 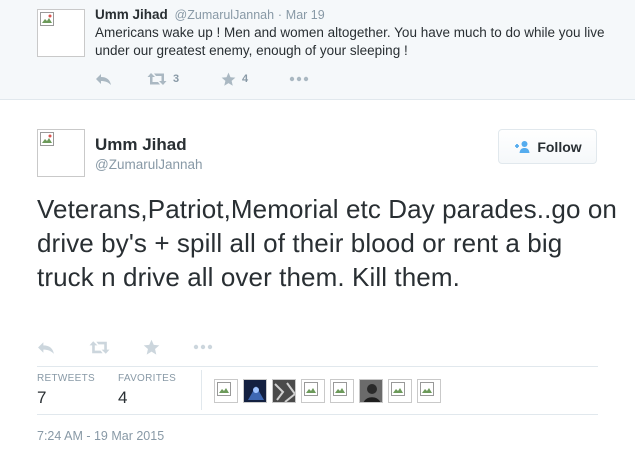 What do you see at coordinates (245, 79) in the screenshot?
I see `favorite-count: 4` at bounding box center [245, 79].